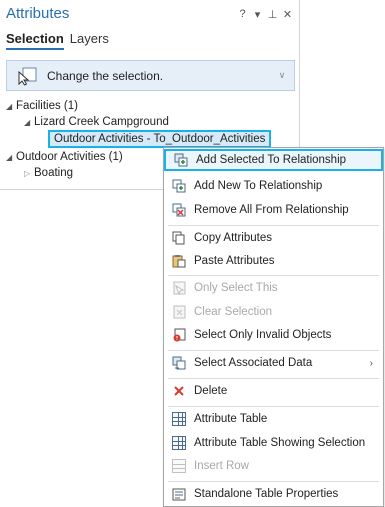 The image size is (385, 507). Describe the element at coordinates (273, 238) in the screenshot. I see `menu-item-copy-attributes: Copy Attributes` at that location.